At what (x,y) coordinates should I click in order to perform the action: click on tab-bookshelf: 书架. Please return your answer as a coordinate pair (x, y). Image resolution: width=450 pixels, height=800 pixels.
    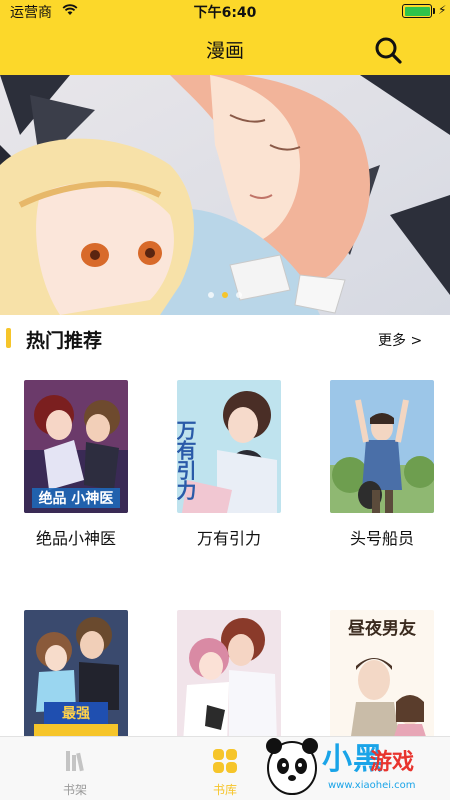
    Looking at the image, I should click on (75, 768).